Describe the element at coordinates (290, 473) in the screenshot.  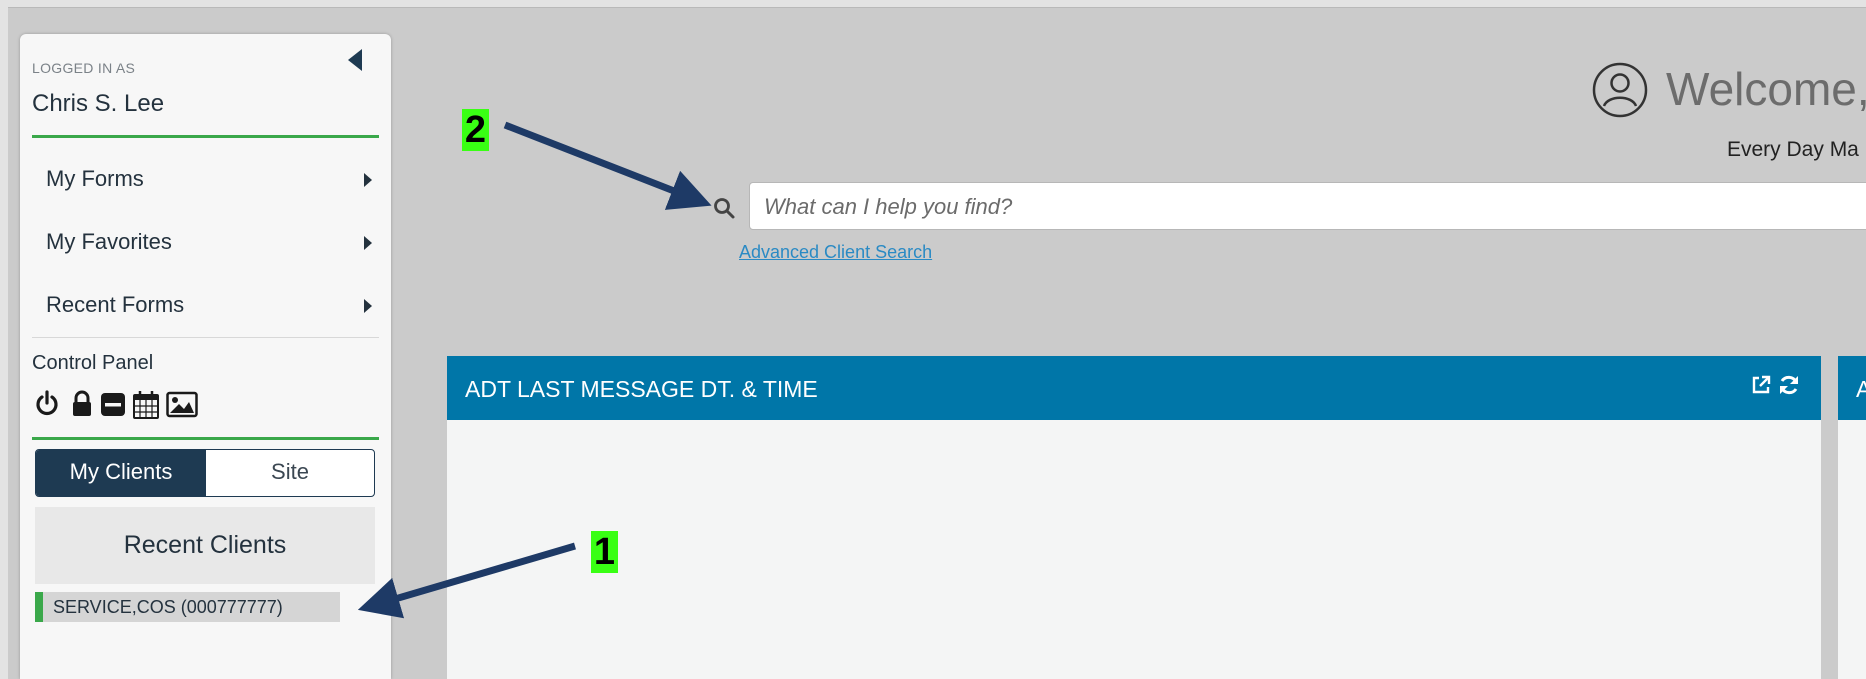
I see `tab-site: Site` at that location.